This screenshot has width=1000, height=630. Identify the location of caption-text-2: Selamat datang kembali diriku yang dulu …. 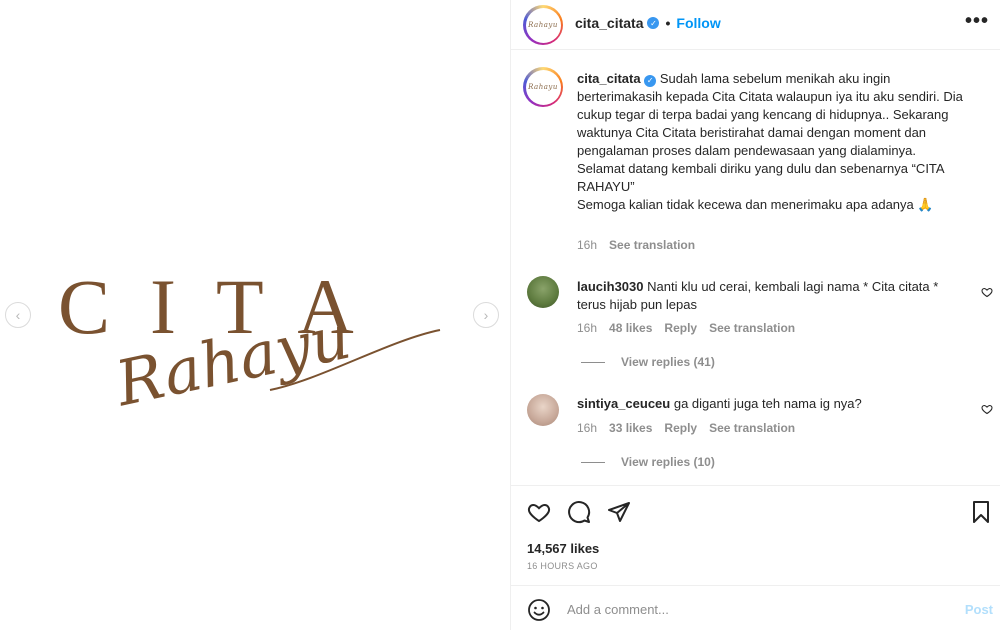
(760, 177).